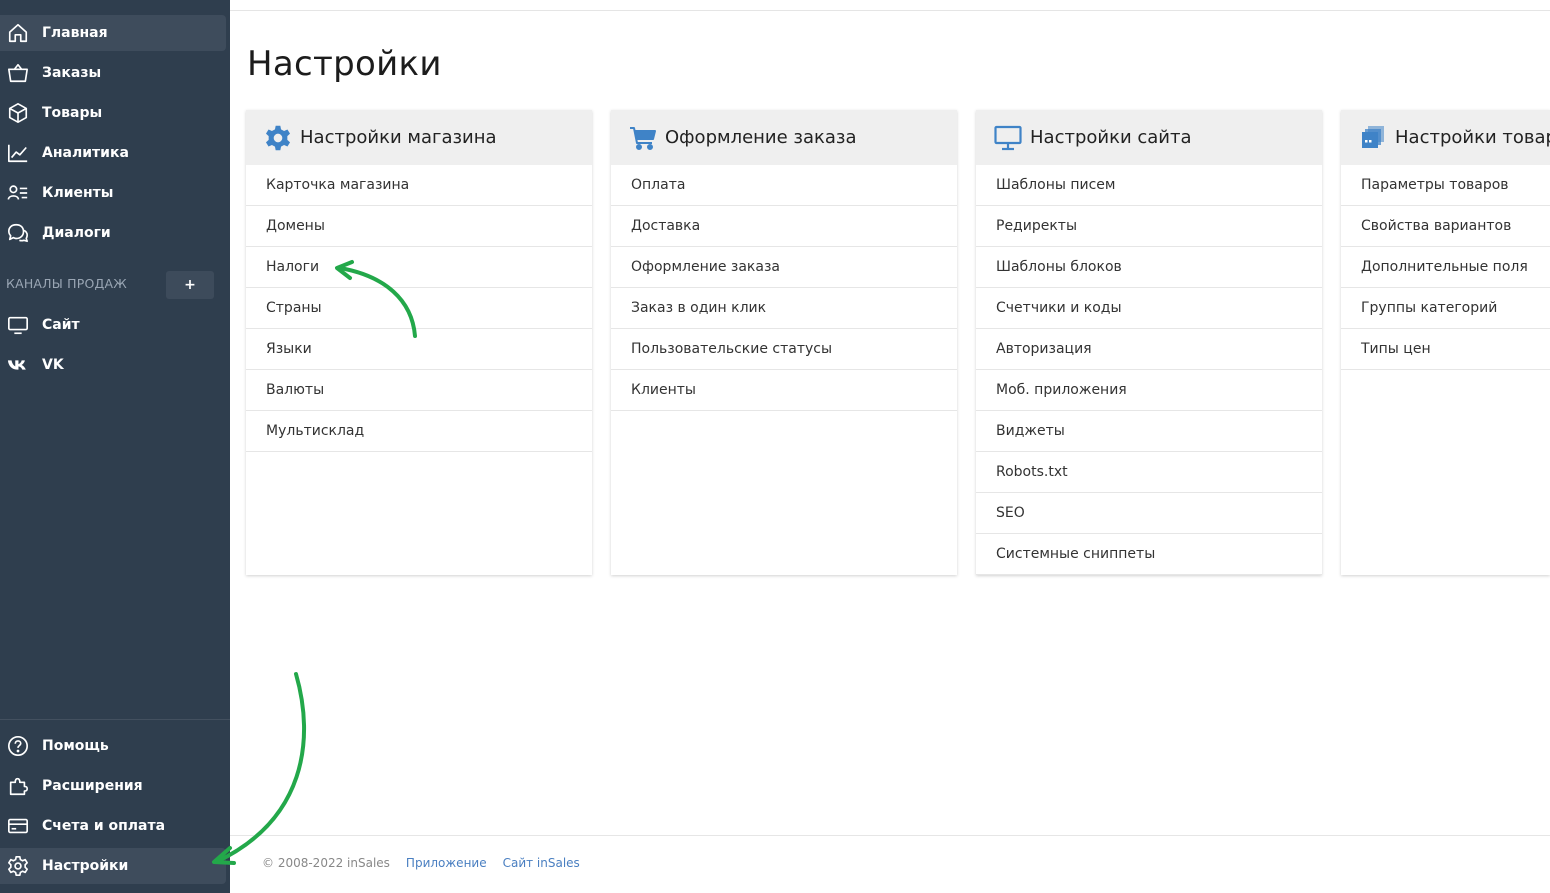 The width and height of the screenshot is (1550, 893). I want to click on list-item: Оплата, so click(784, 185).